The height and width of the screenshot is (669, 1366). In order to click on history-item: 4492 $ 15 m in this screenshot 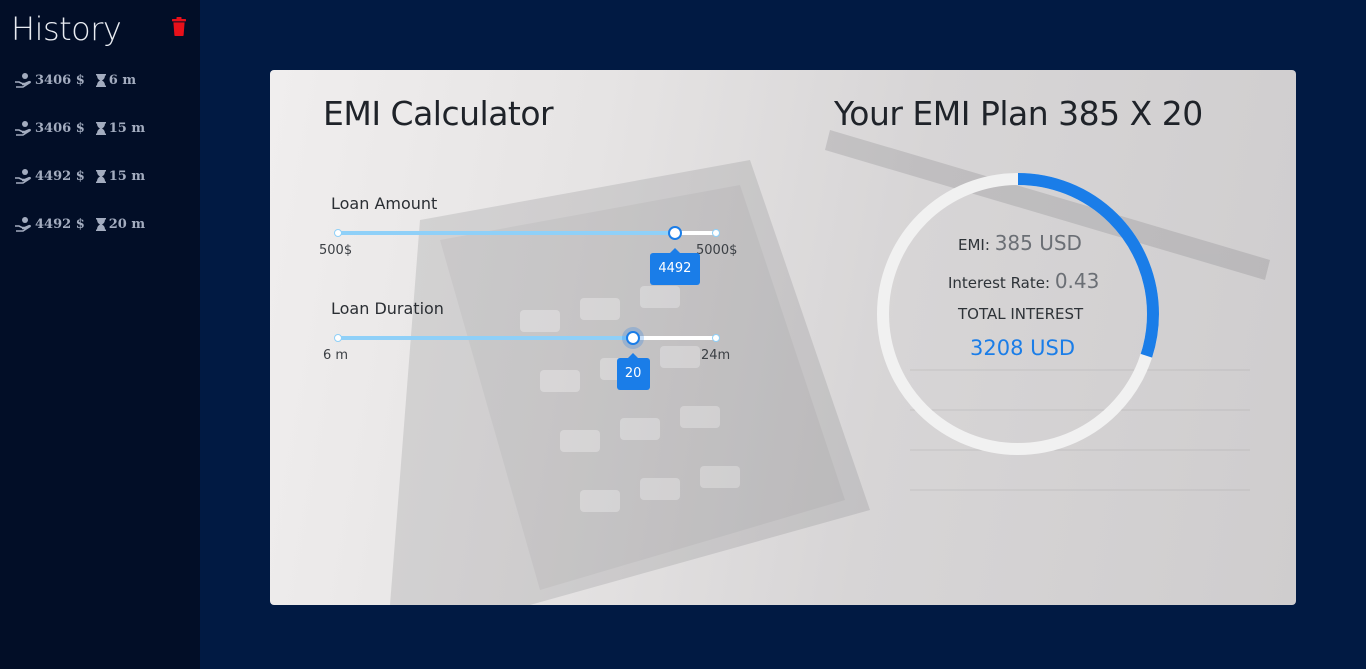, I will do `click(80, 176)`.